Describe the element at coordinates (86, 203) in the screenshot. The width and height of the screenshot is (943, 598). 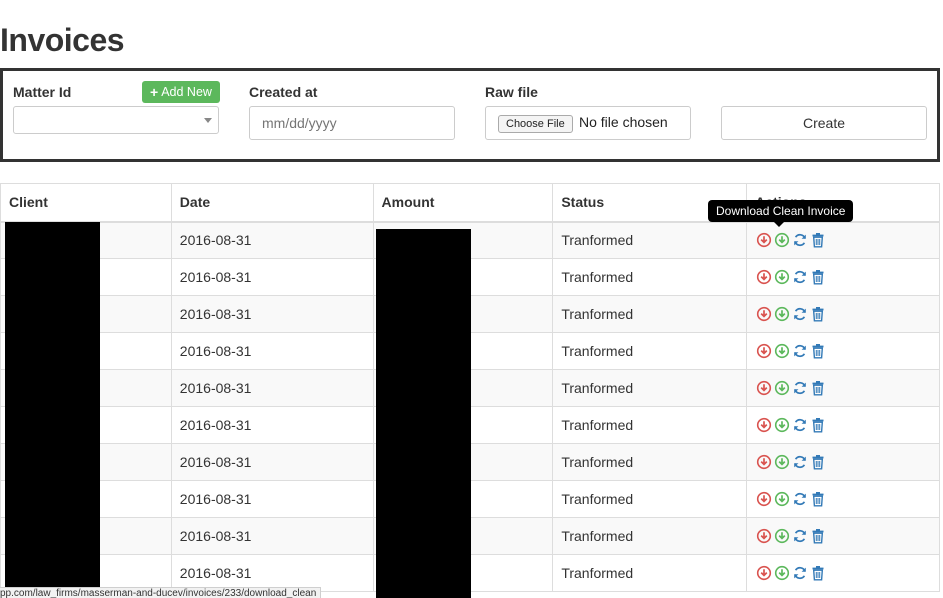
I see `column-header-client: Client` at that location.